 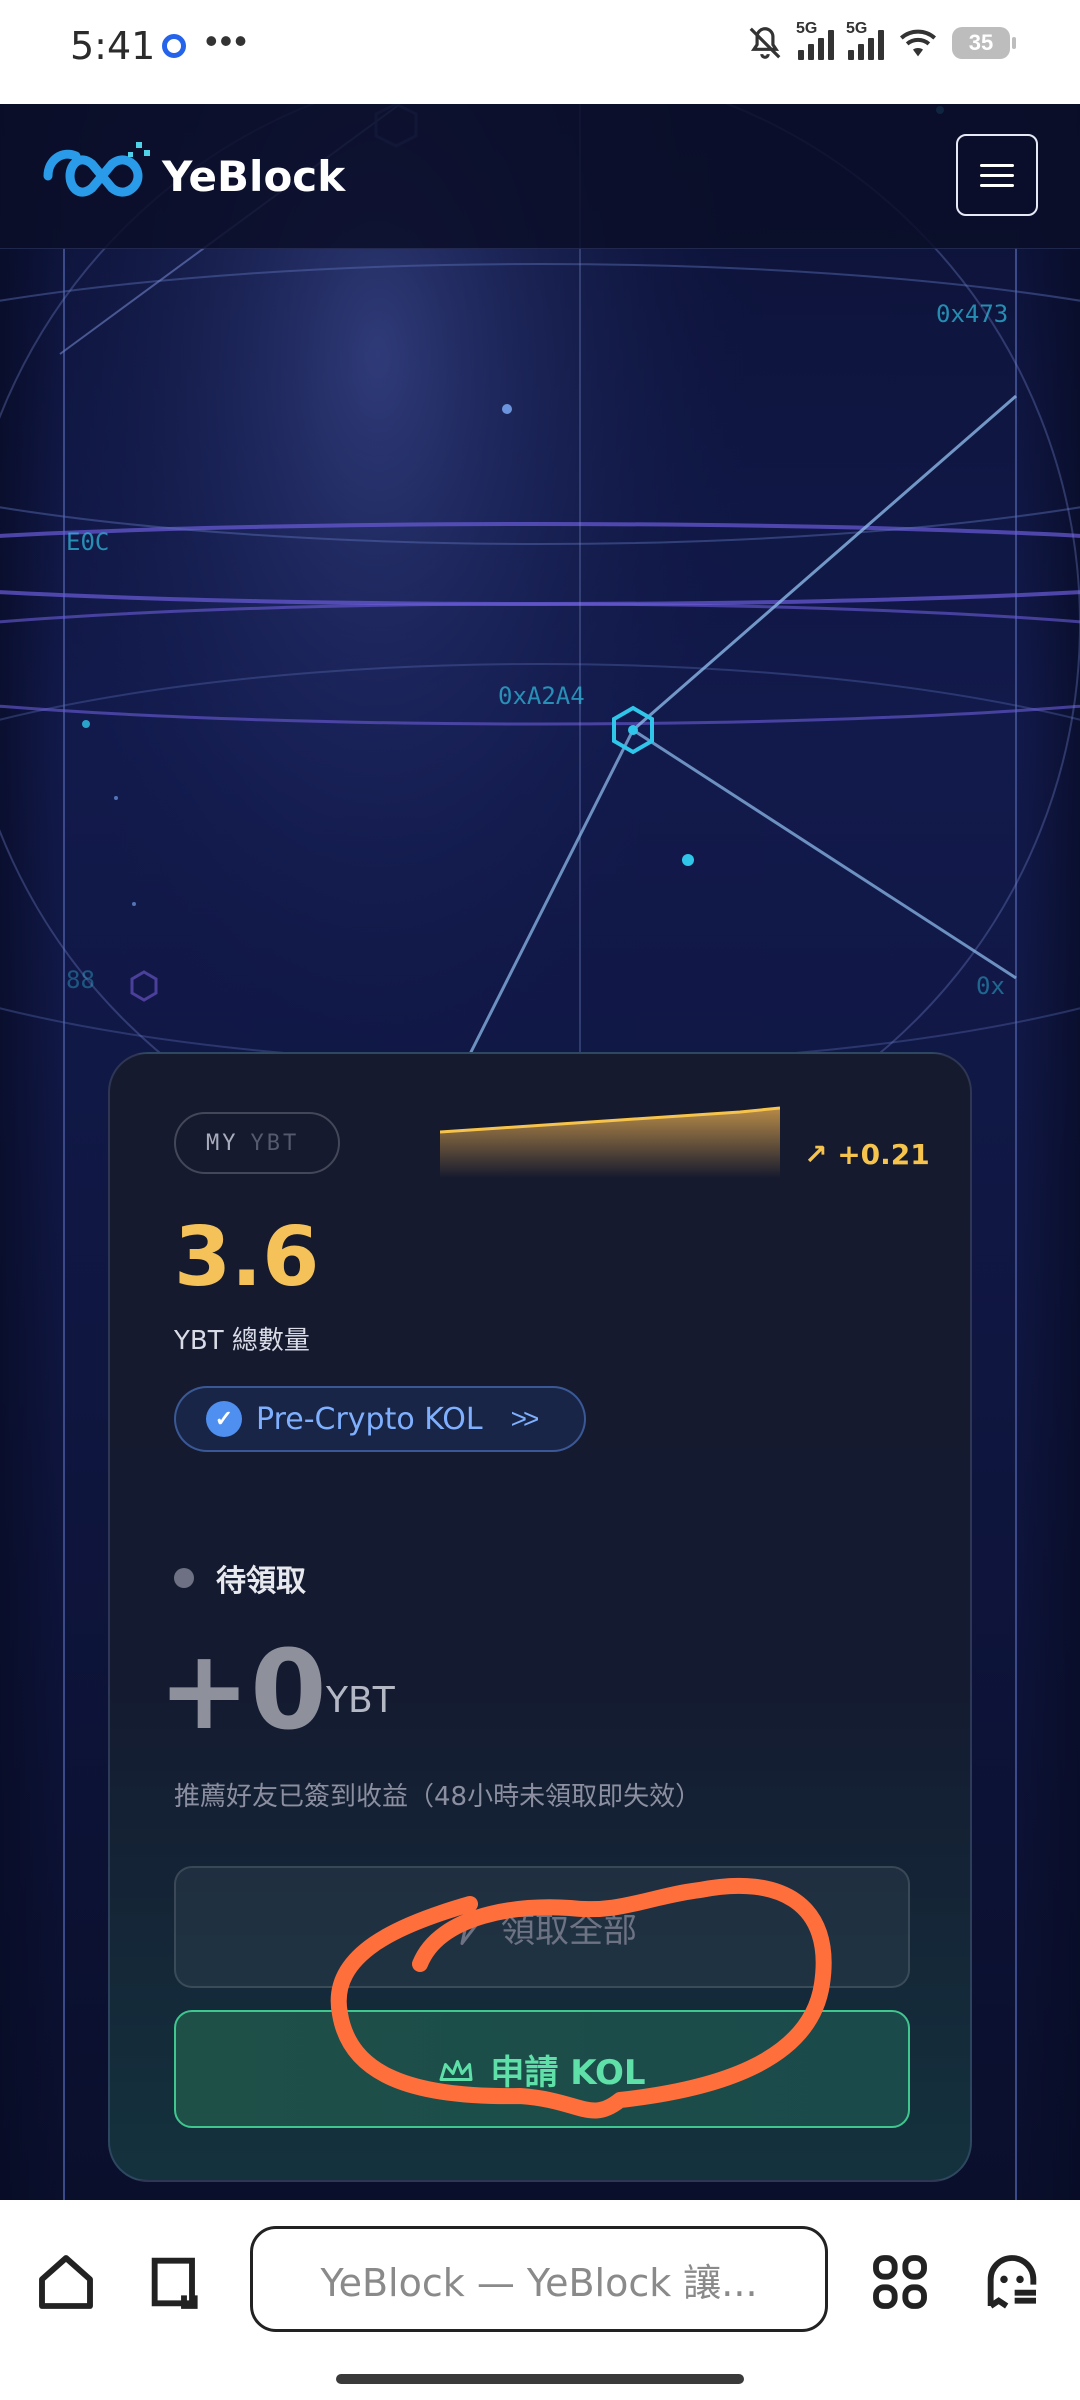 I want to click on kol-badge-label: Pre-Crypto KOL, so click(x=369, y=1419).